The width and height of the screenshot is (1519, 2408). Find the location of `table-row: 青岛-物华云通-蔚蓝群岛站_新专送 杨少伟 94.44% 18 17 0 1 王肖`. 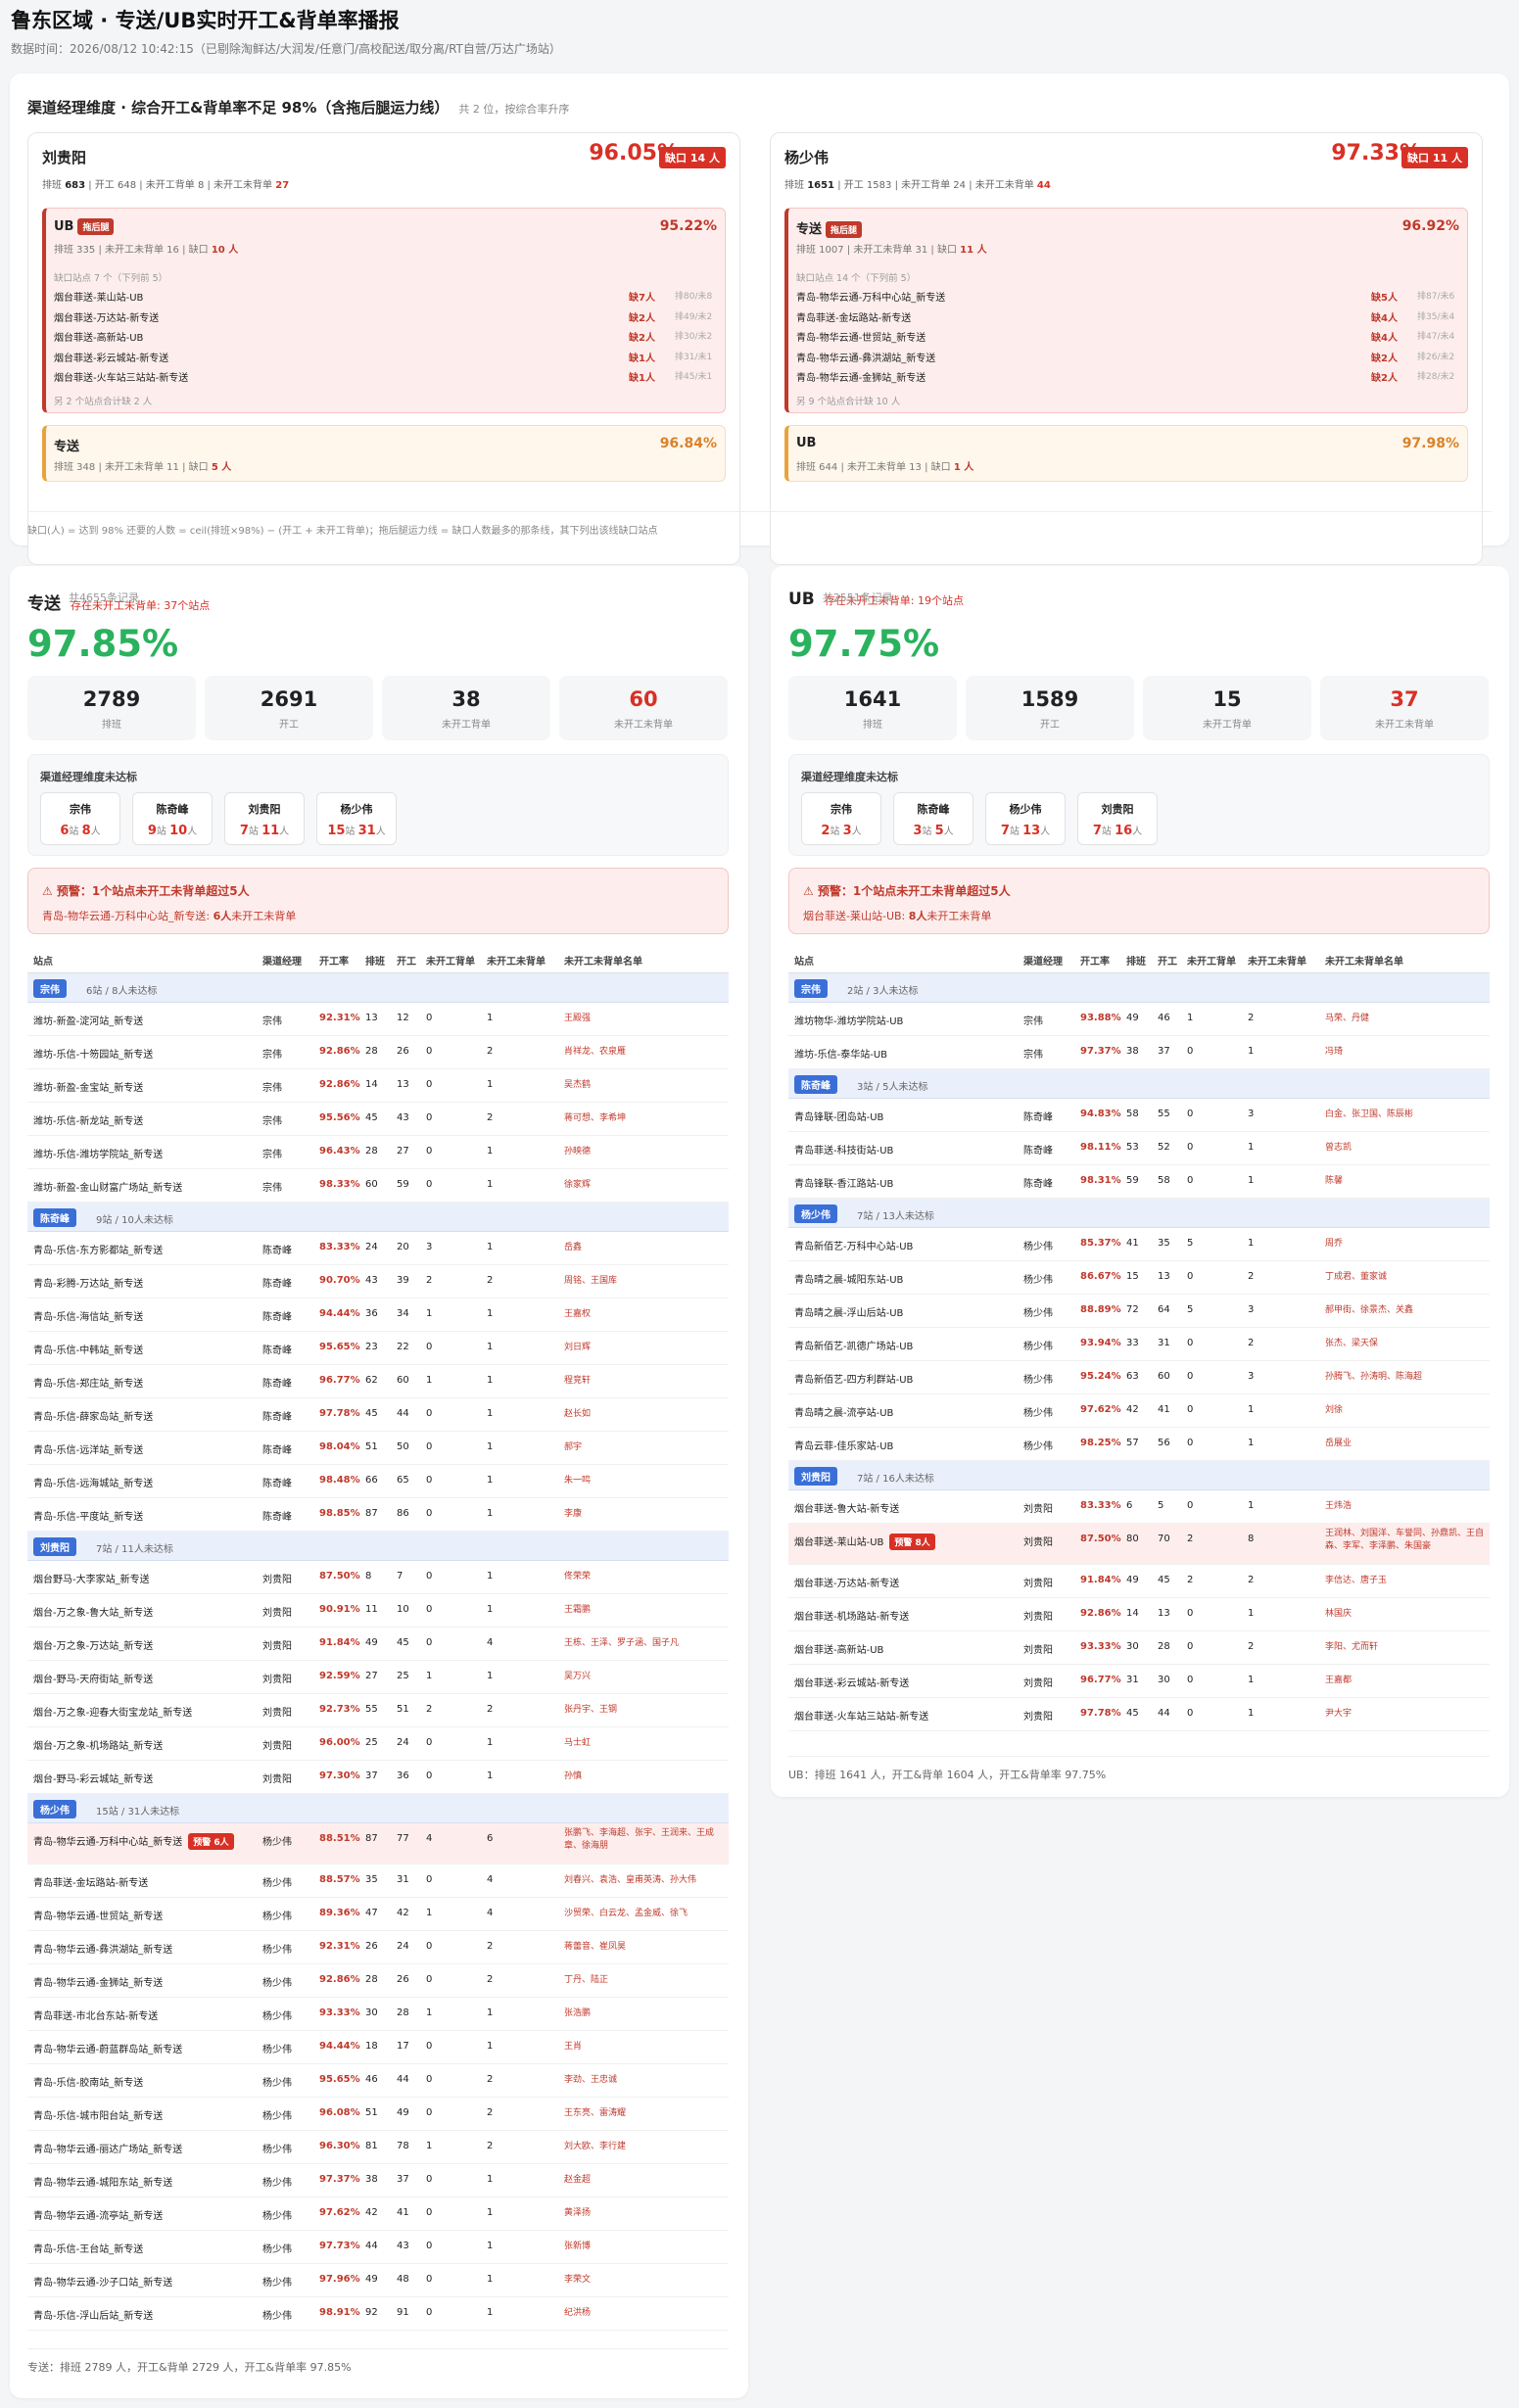

table-row: 青岛-物华云通-蔚蓝群岛站_新专送 杨少伟 94.44% 18 17 0 1 王肖 is located at coordinates (378, 2048).